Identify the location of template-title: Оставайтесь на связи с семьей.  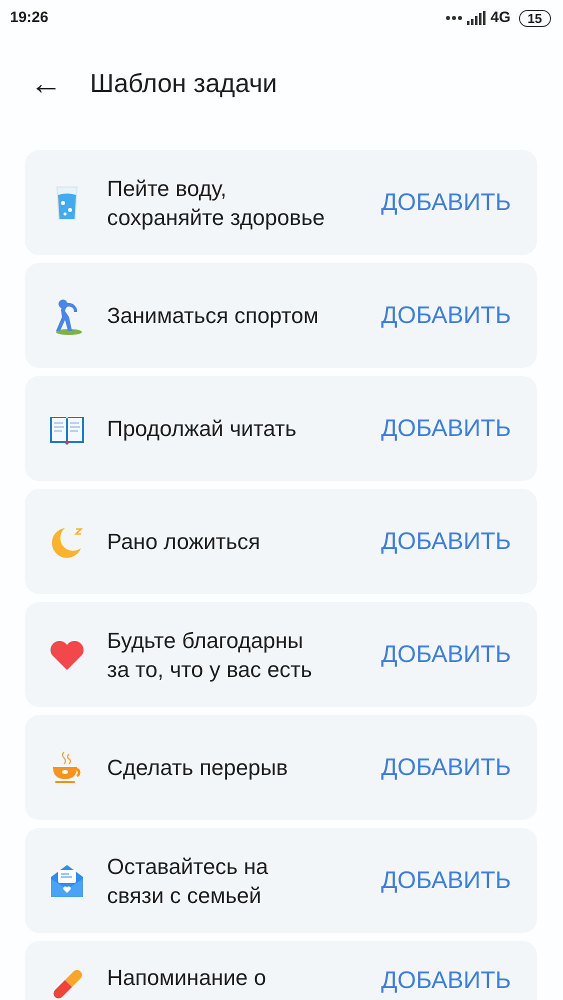
(188, 881).